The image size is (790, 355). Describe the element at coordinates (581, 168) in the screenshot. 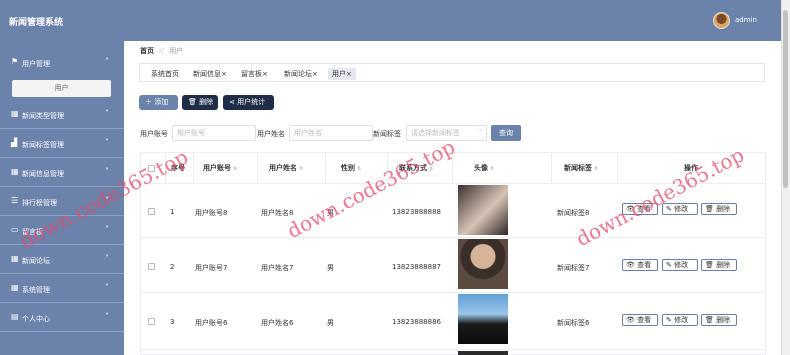

I see `column-header-tag: 新闻标签 ⇅` at that location.